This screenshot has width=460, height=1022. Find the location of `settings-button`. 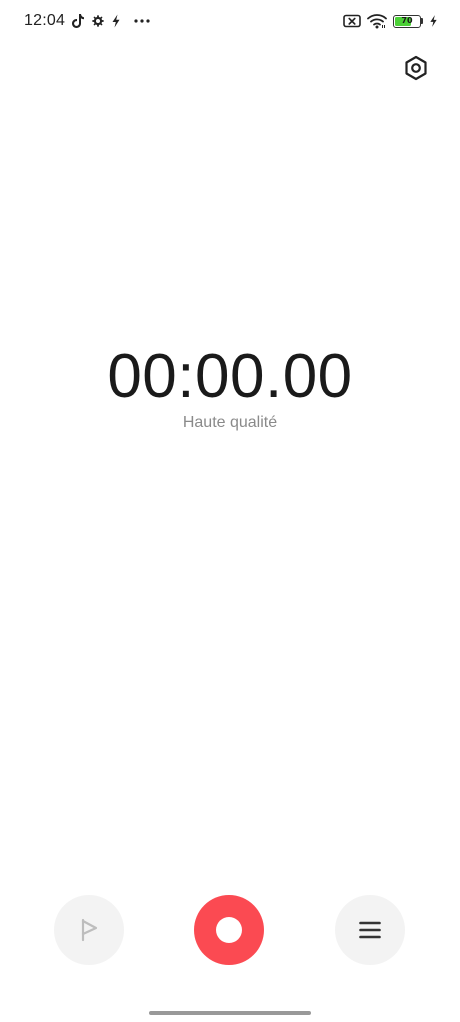

settings-button is located at coordinates (416, 68).